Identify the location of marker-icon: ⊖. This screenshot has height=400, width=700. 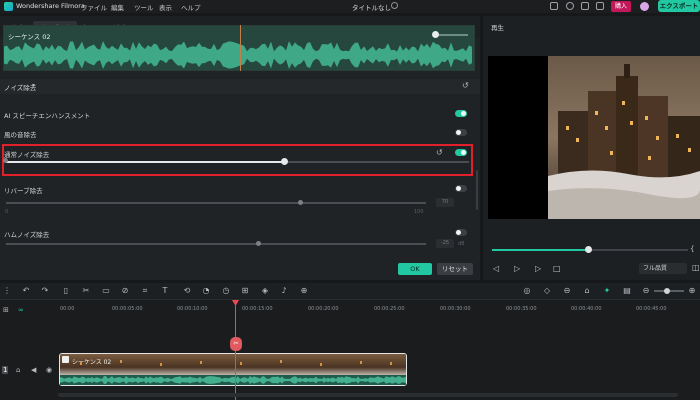
(567, 291).